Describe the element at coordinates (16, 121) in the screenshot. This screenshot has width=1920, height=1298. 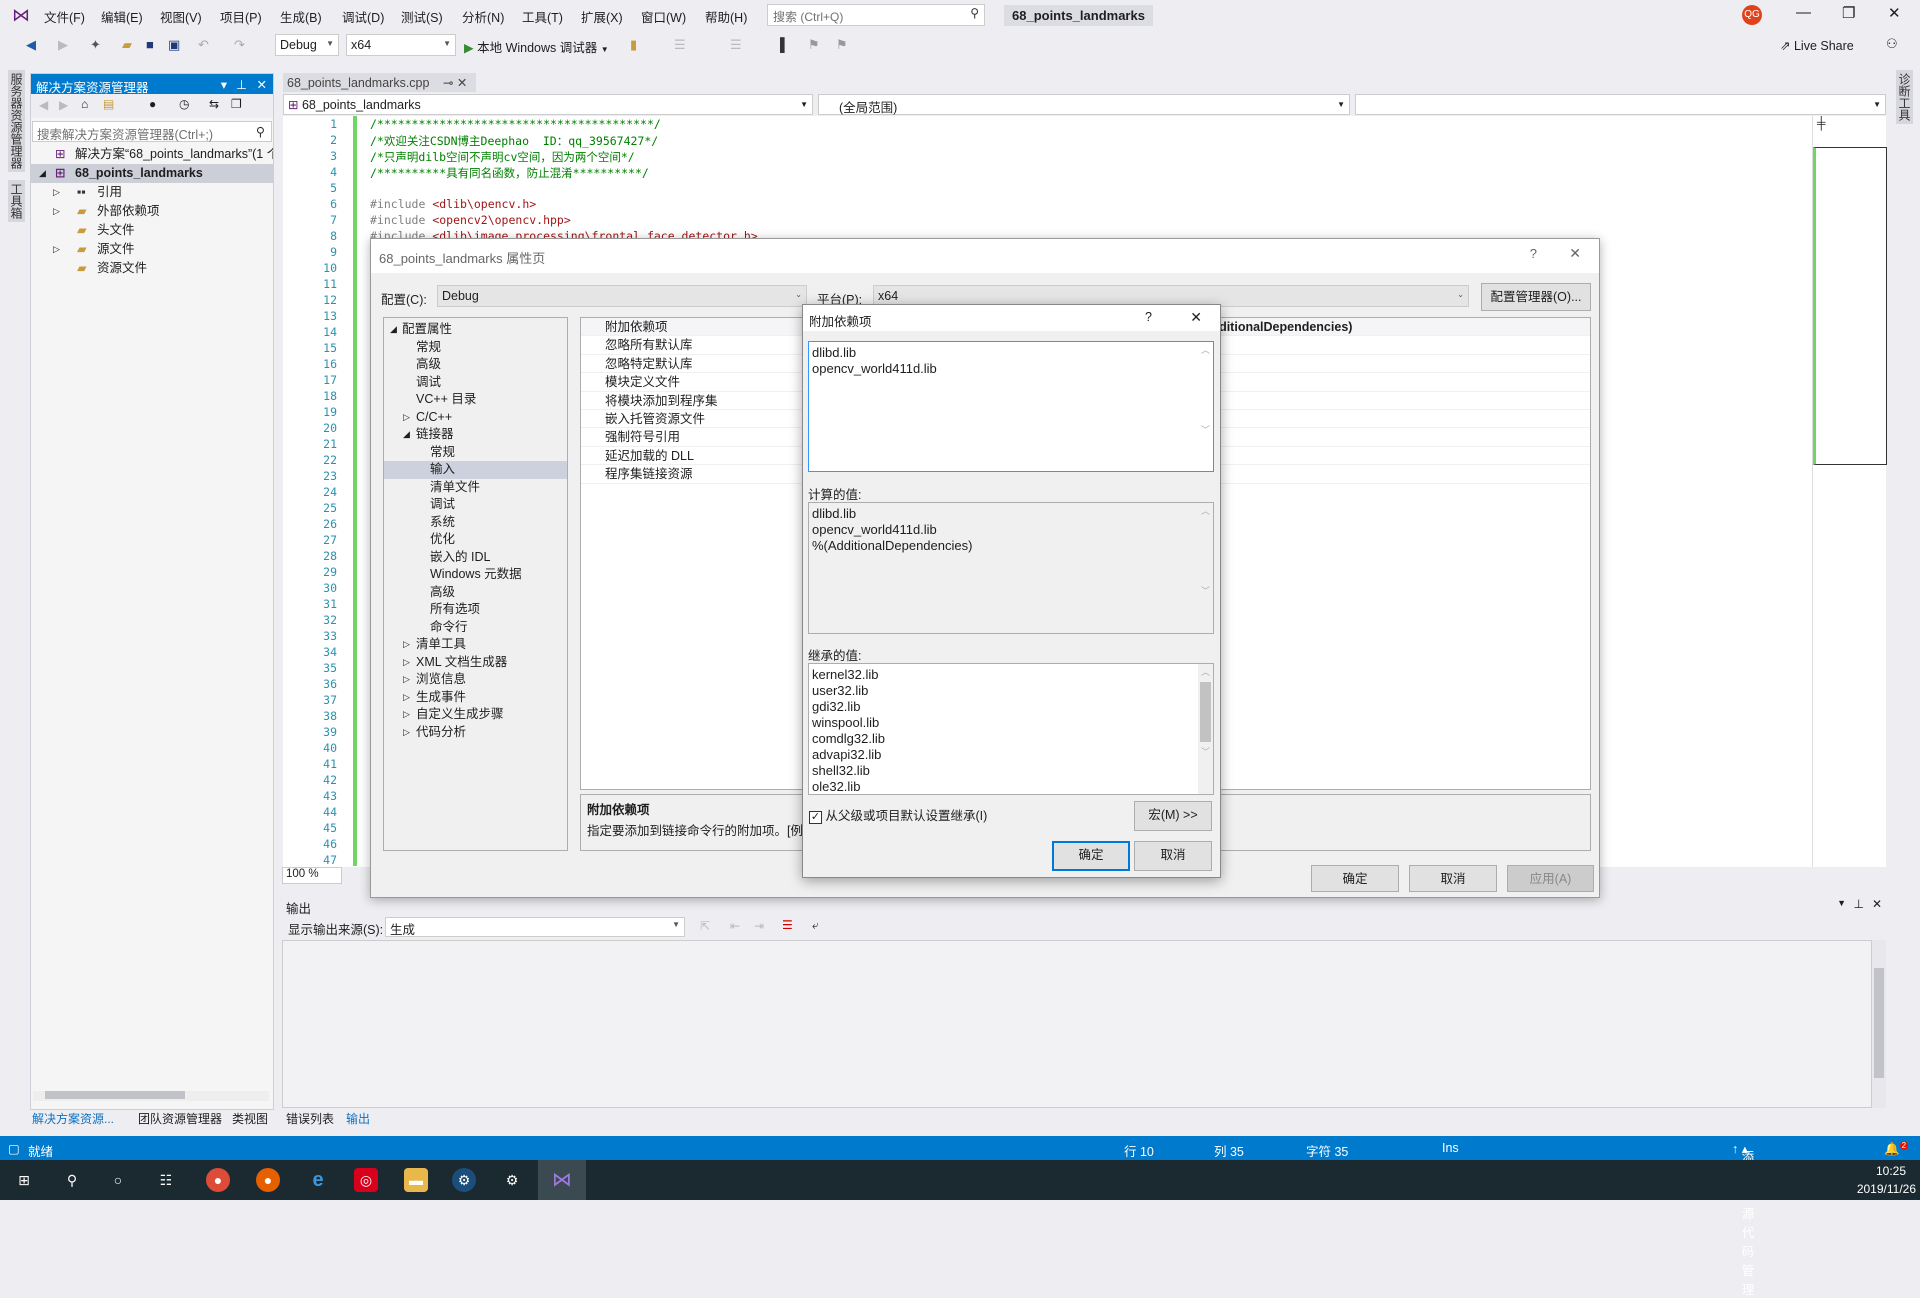
I see `server-explorer-tab: 服务器资源管理器` at that location.